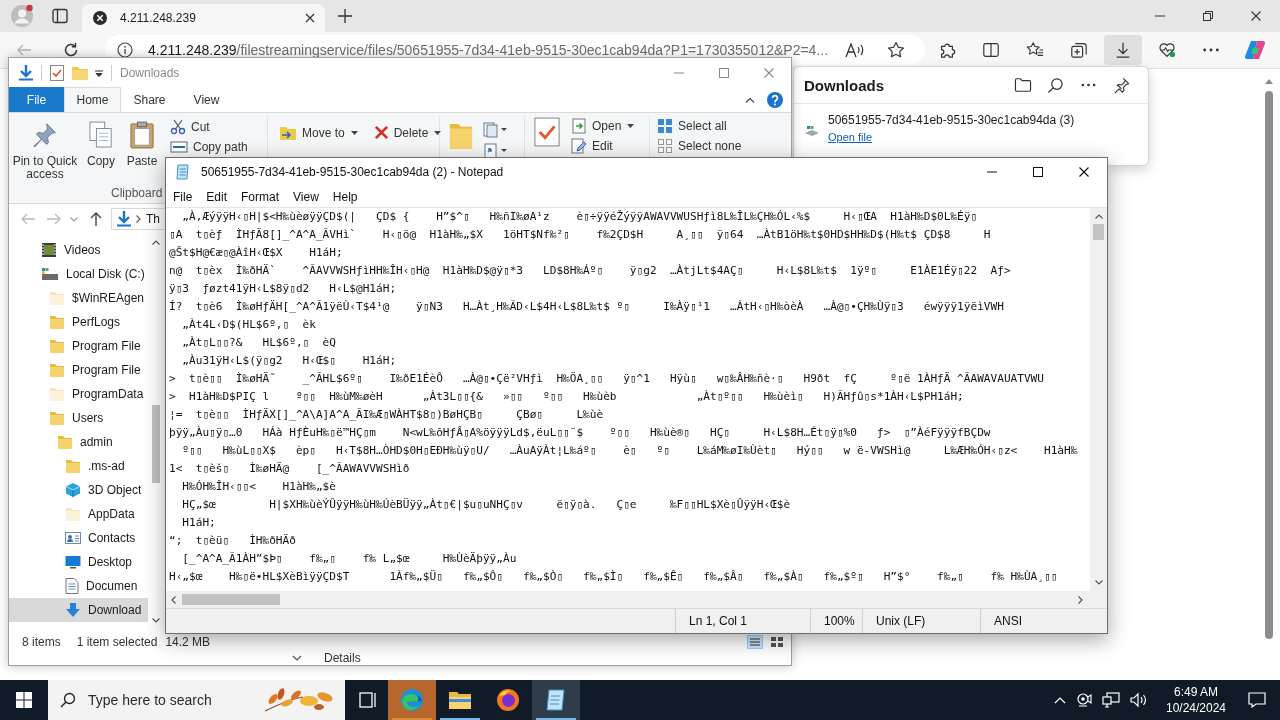 The image size is (1280, 720). What do you see at coordinates (96, 219) in the screenshot?
I see `up-arrow-icon` at bounding box center [96, 219].